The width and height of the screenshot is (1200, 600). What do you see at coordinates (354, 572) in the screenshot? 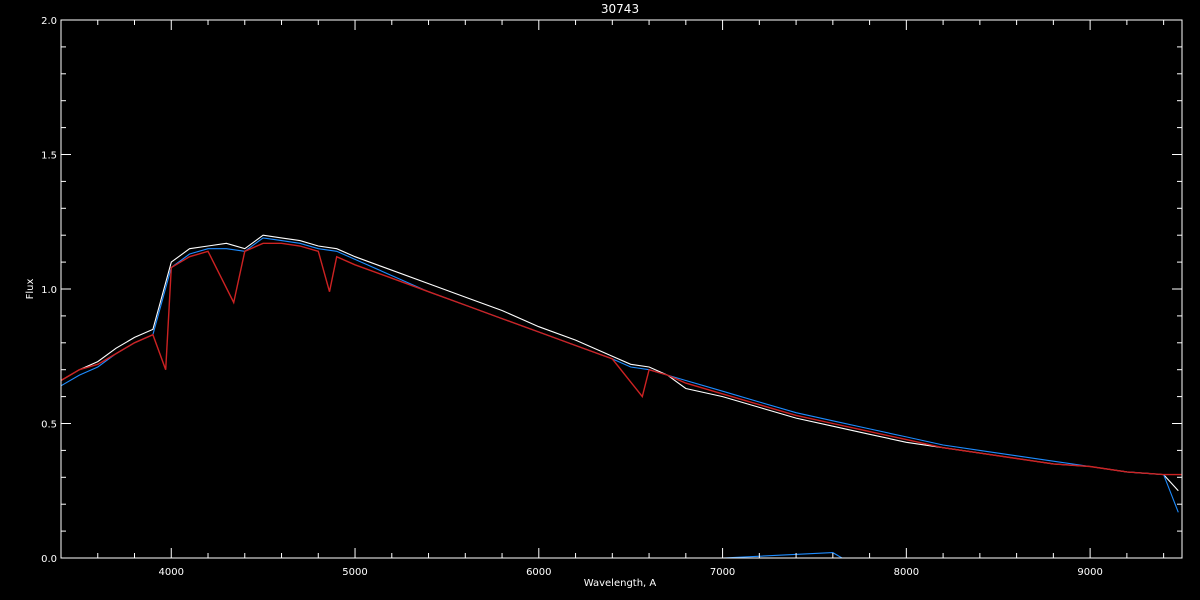
I see `x-tick-label: 5000` at bounding box center [354, 572].